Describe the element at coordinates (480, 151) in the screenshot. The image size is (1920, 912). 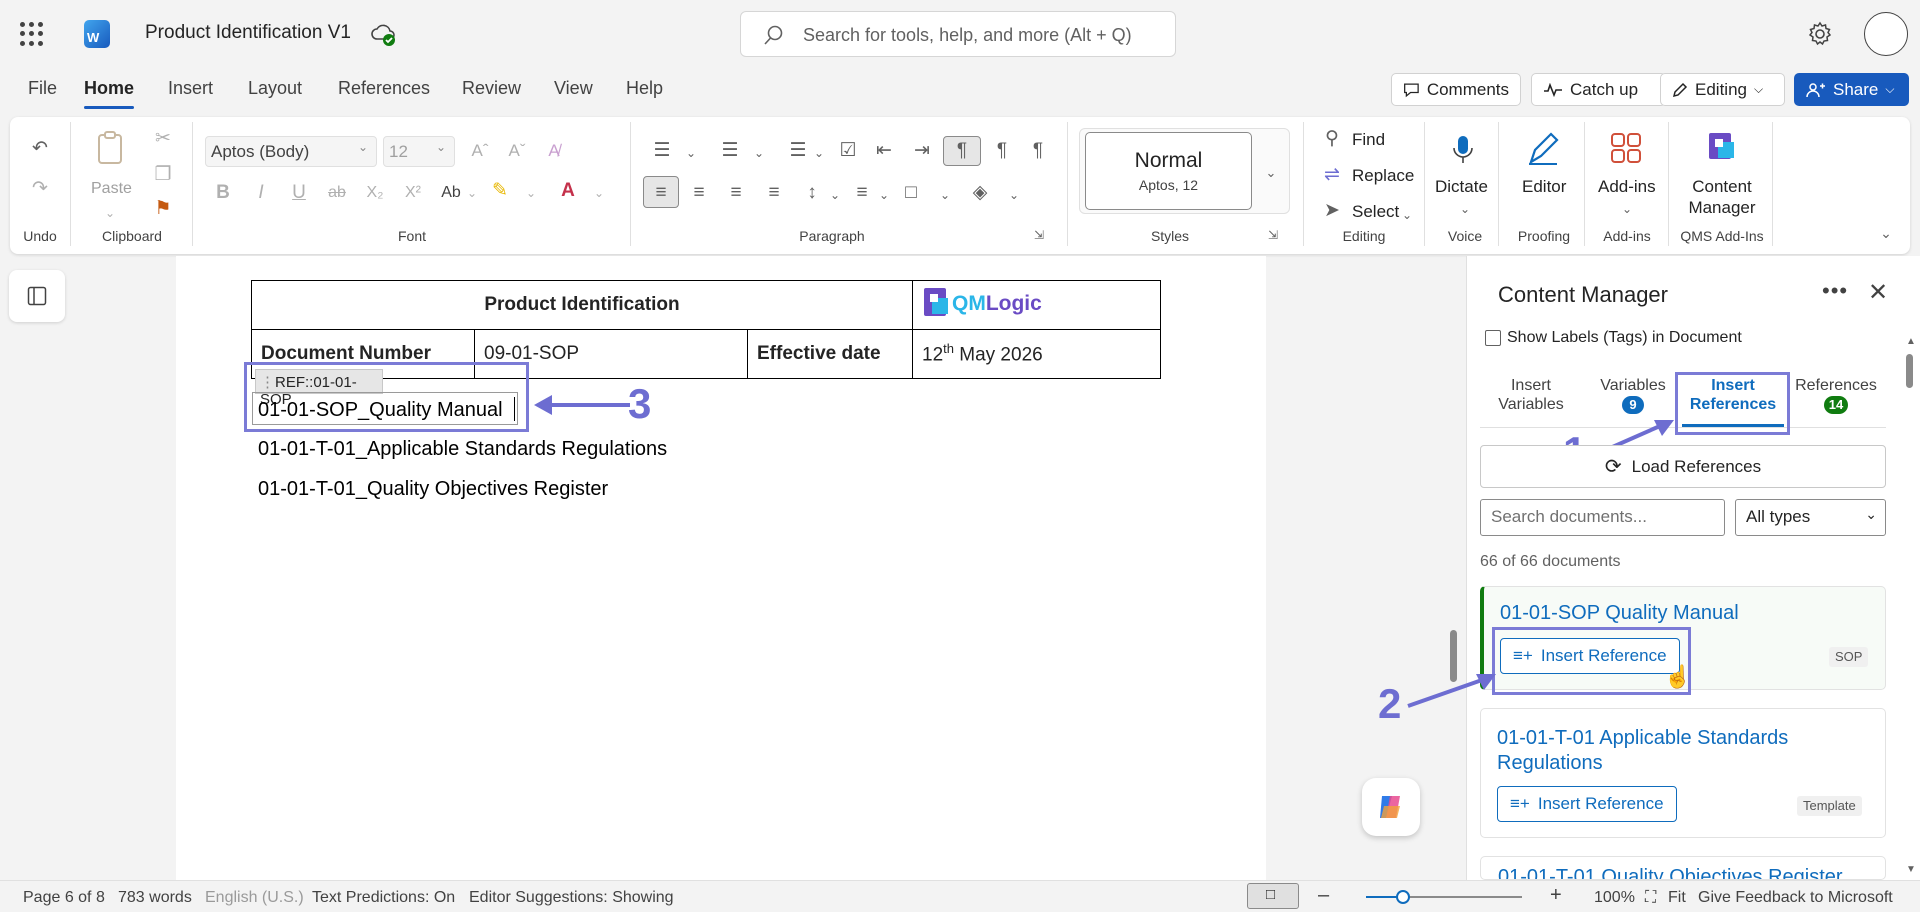
I see `grow-font-icon: Aˆ` at that location.